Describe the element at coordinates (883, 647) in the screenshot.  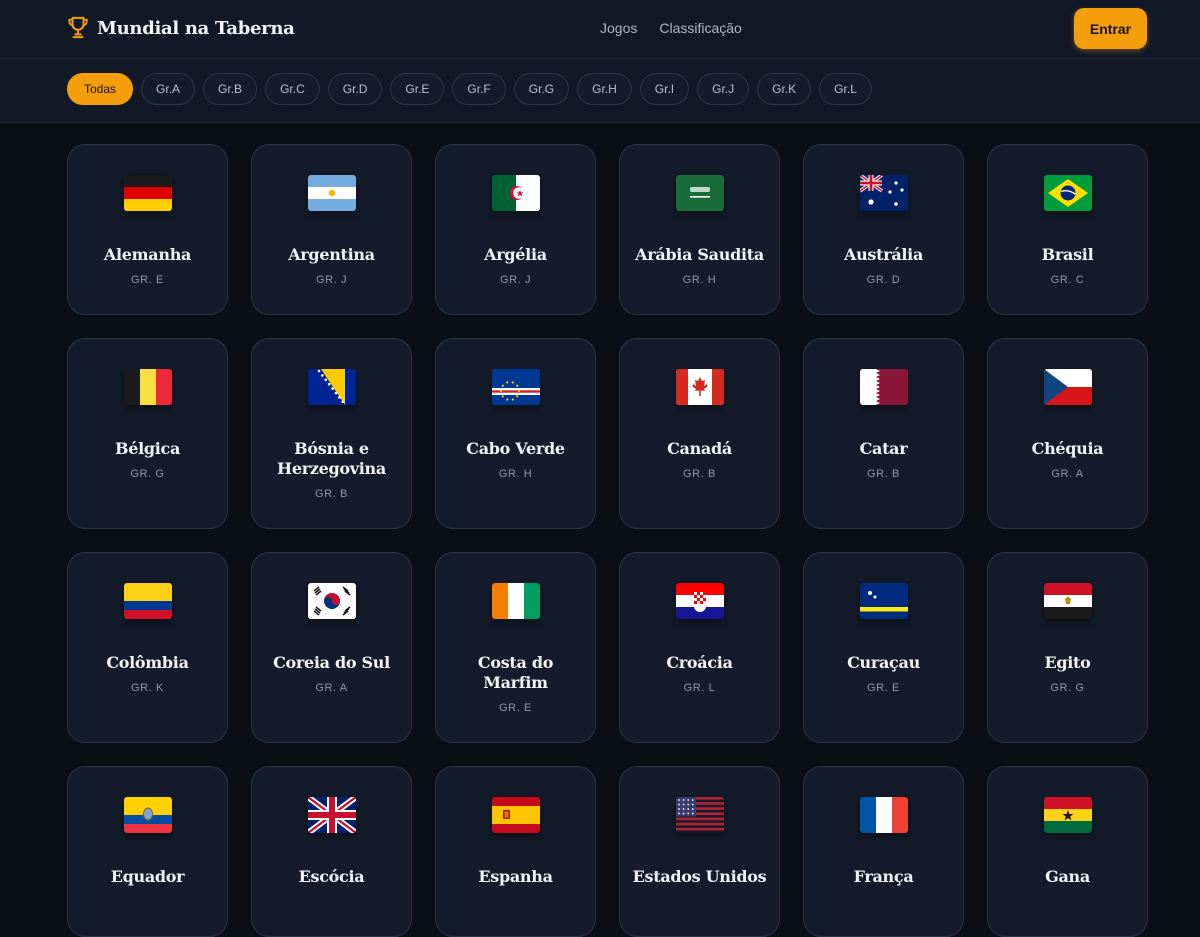
I see `team-card: Curaçau GR. E` at that location.